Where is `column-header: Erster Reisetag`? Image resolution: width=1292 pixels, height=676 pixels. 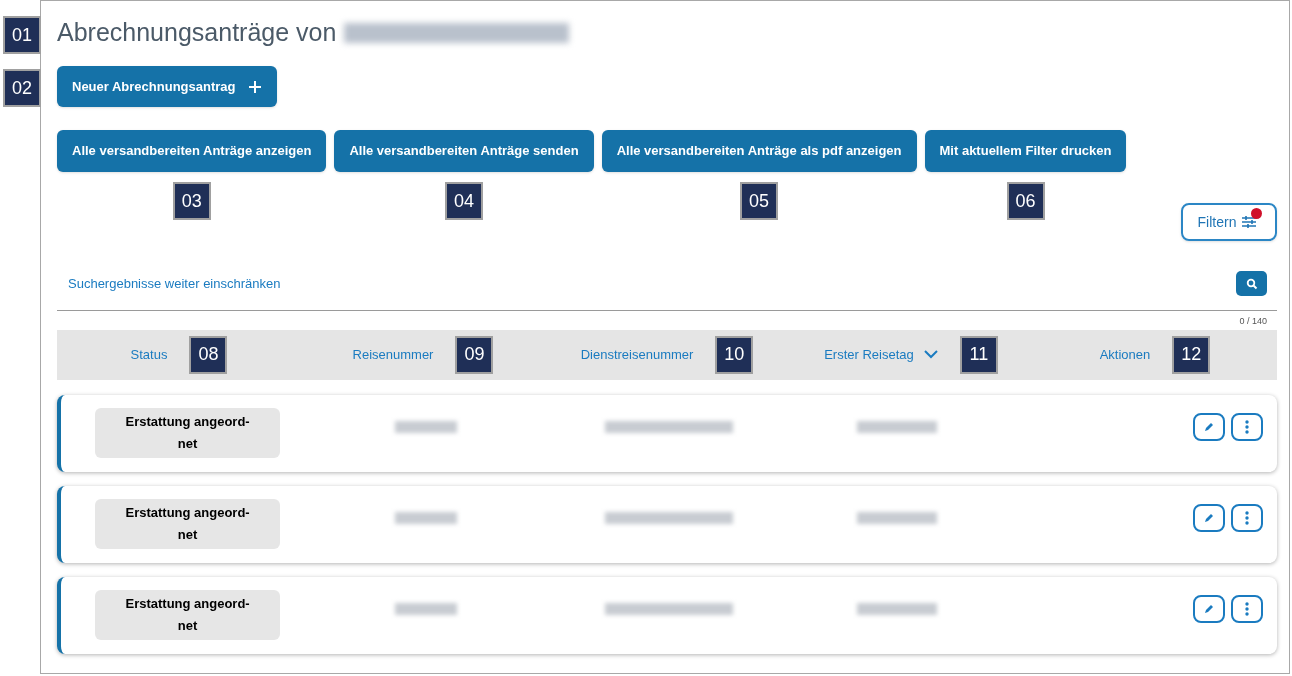 column-header: Erster Reisetag is located at coordinates (881, 354).